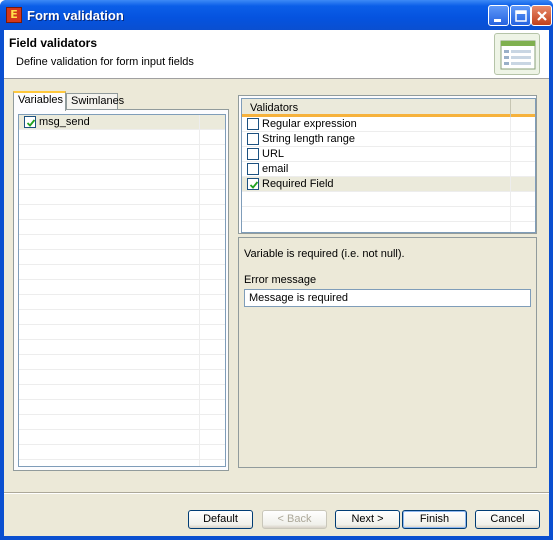 This screenshot has height=540, width=553. Describe the element at coordinates (367, 519) in the screenshot. I see `next-button: Next >` at that location.